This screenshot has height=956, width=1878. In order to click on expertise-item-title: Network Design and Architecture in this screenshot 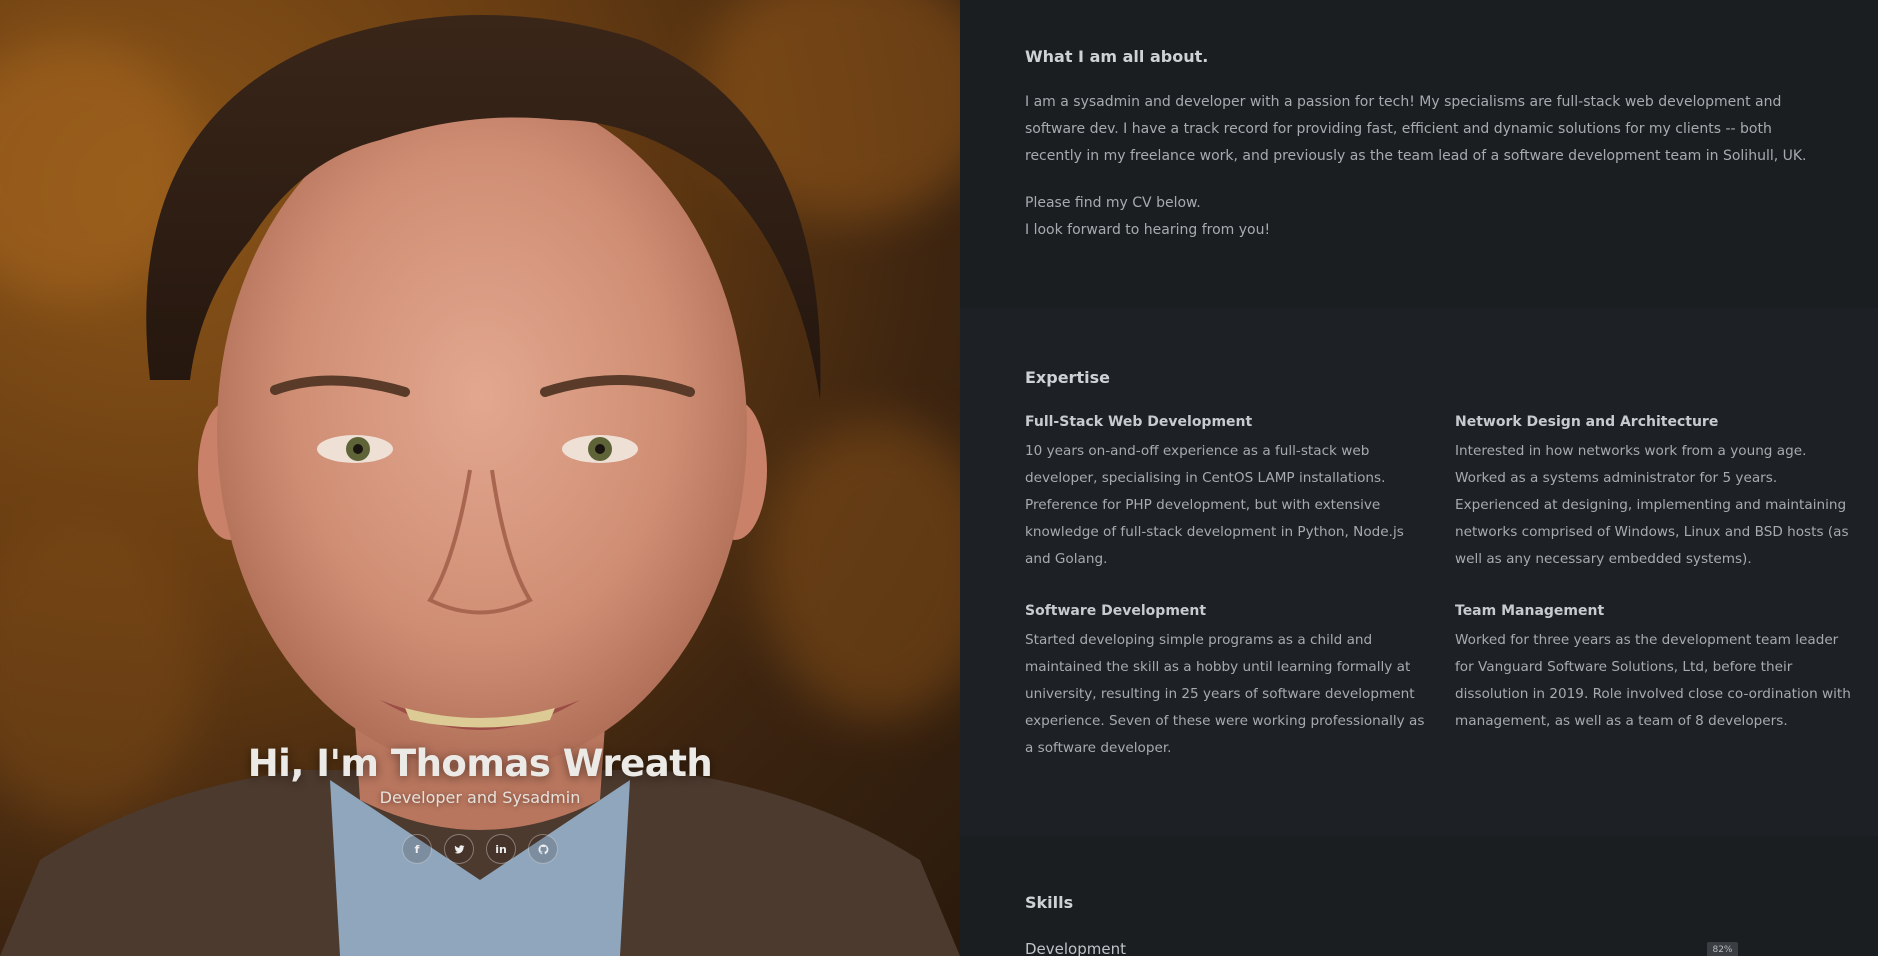, I will do `click(1587, 422)`.